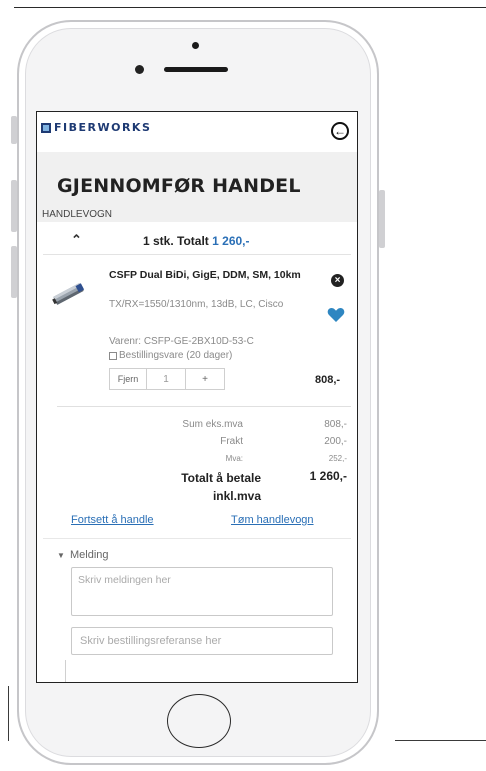 This screenshot has width=486, height=771. Describe the element at coordinates (128, 379) in the screenshot. I see `remove-qty-button: Fjern` at that location.